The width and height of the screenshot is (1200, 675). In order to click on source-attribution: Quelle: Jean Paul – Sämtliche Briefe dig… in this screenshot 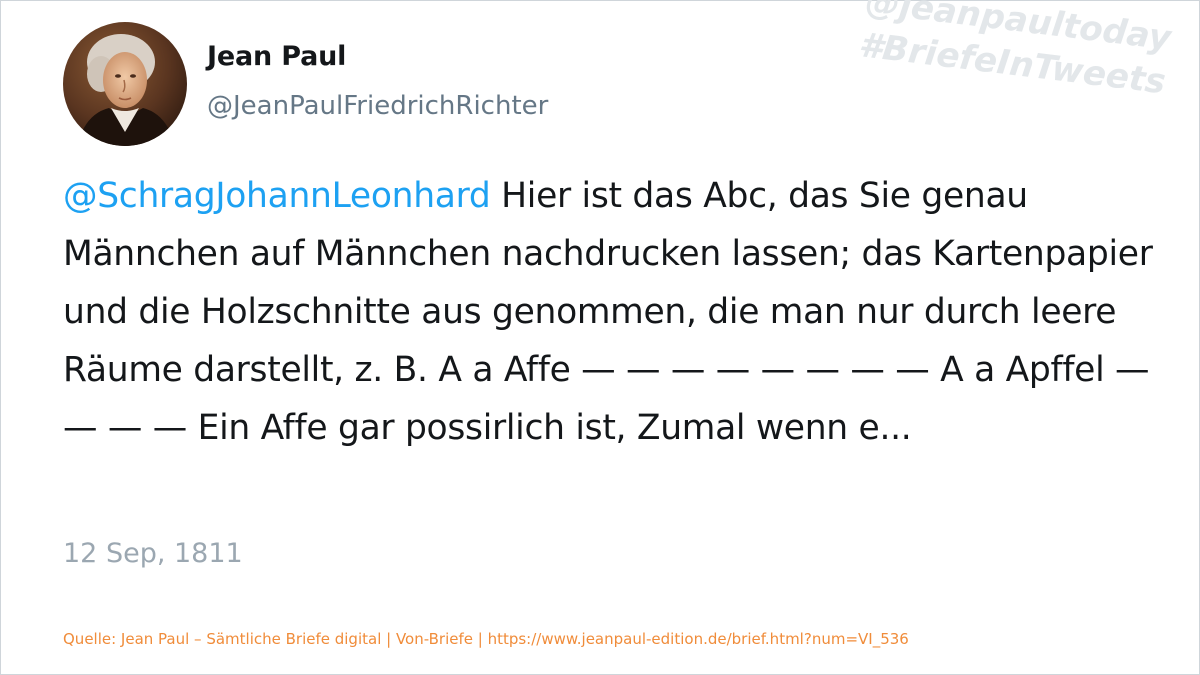, I will do `click(486, 639)`.